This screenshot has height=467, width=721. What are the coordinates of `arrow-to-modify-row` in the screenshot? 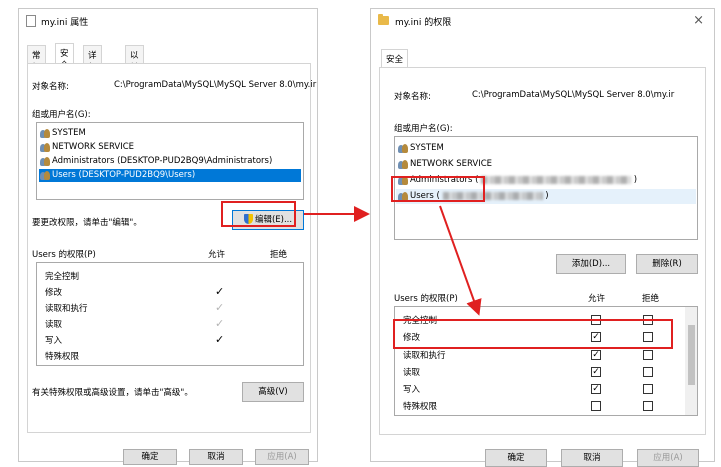 It's located at (460, 260).